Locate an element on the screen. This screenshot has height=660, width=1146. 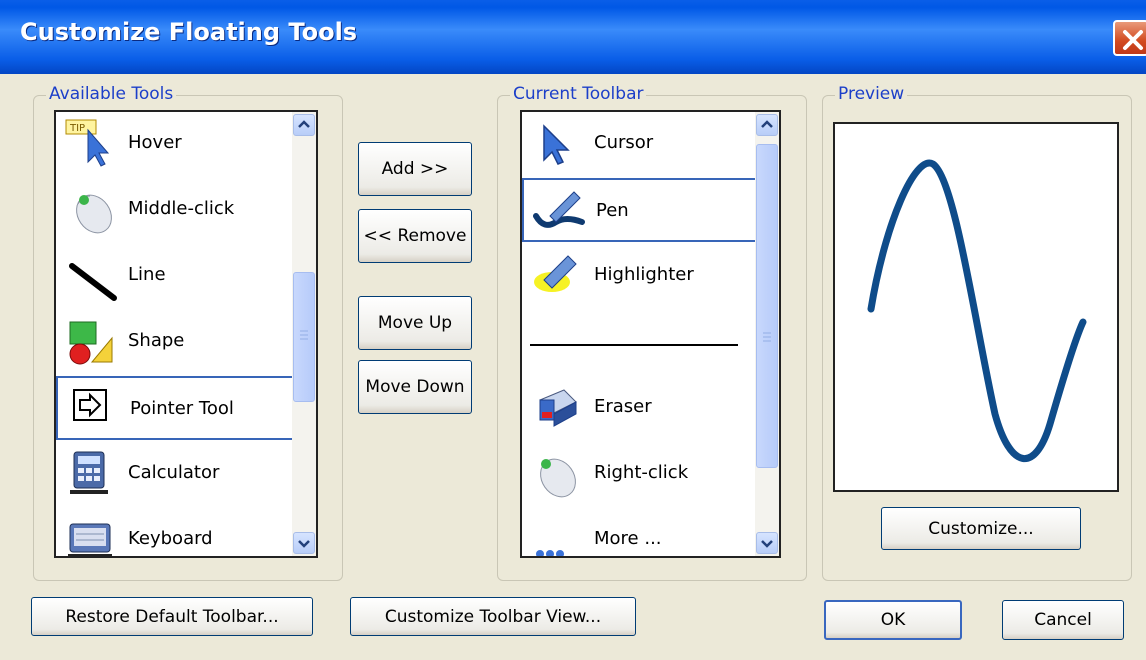
pen-icon is located at coordinates (559, 209).